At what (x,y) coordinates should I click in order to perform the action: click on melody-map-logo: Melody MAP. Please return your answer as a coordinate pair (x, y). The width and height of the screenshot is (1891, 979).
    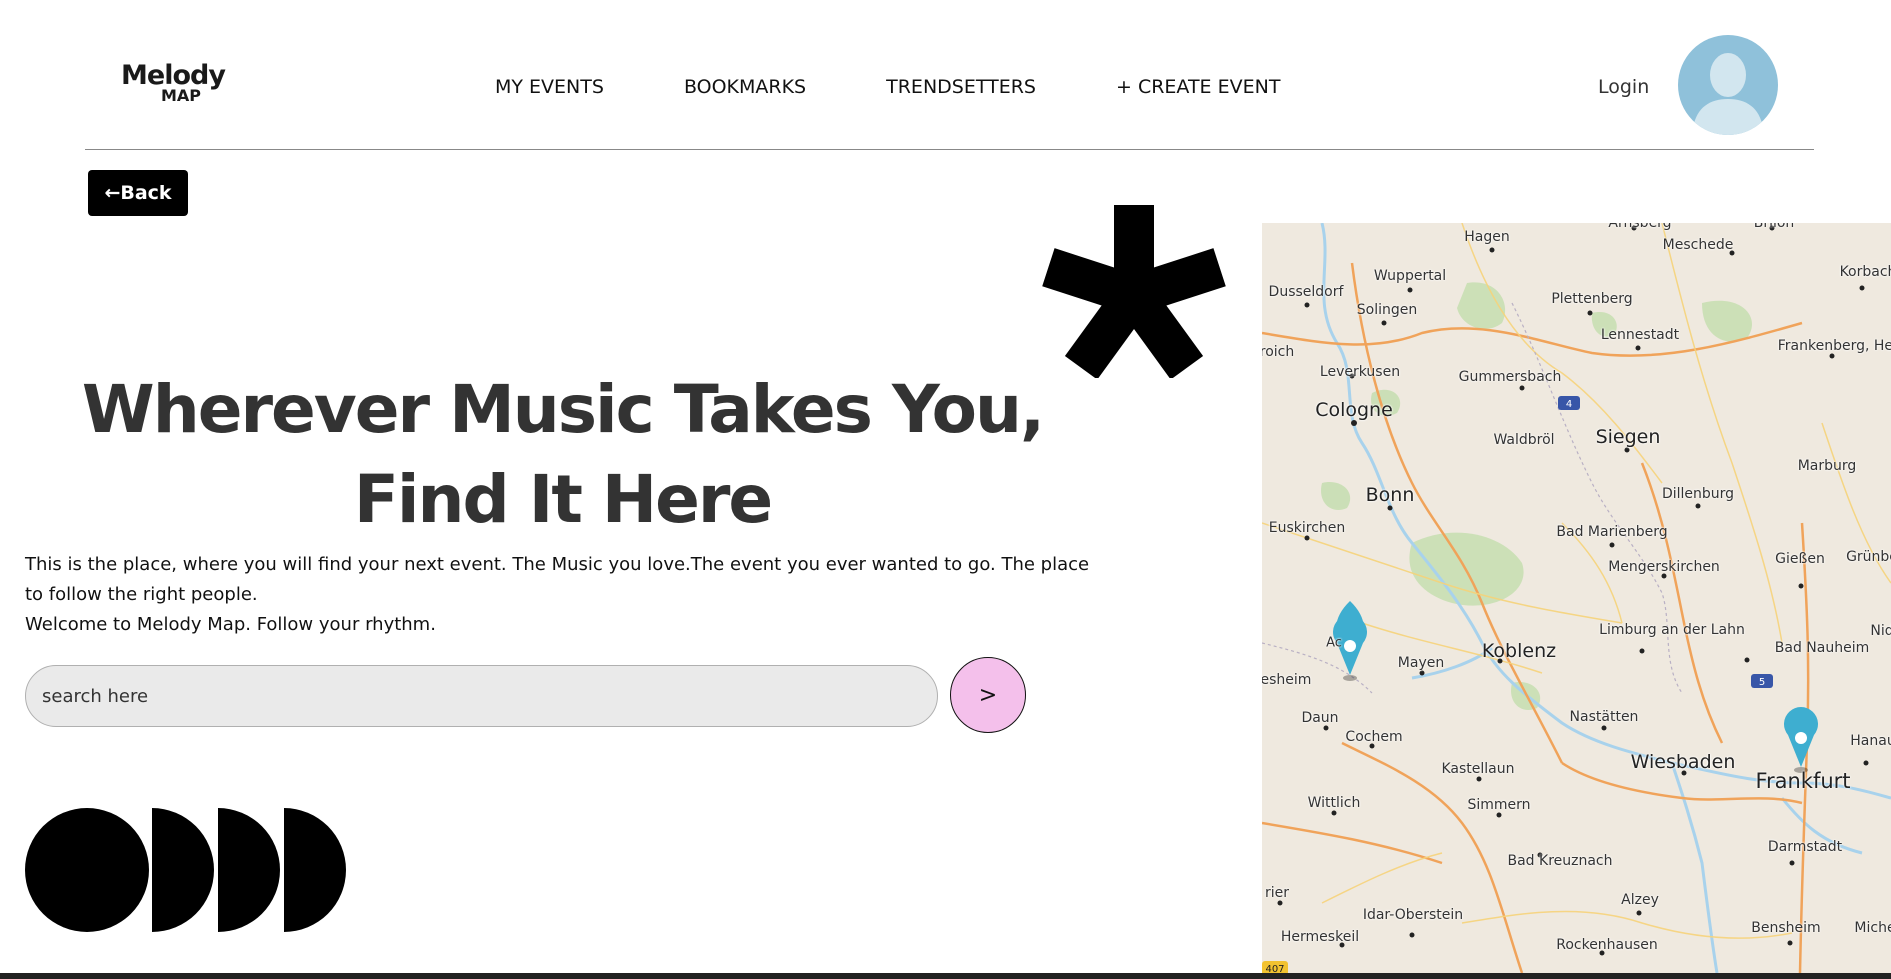
    Looking at the image, I should click on (173, 83).